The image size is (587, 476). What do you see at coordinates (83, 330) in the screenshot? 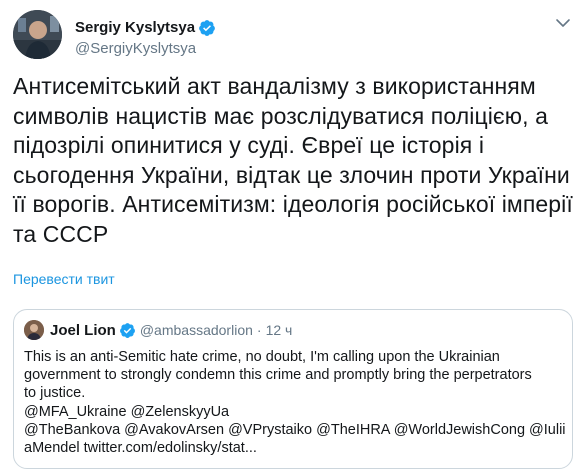
I see `quoted-author-name: Joel Lion` at bounding box center [83, 330].